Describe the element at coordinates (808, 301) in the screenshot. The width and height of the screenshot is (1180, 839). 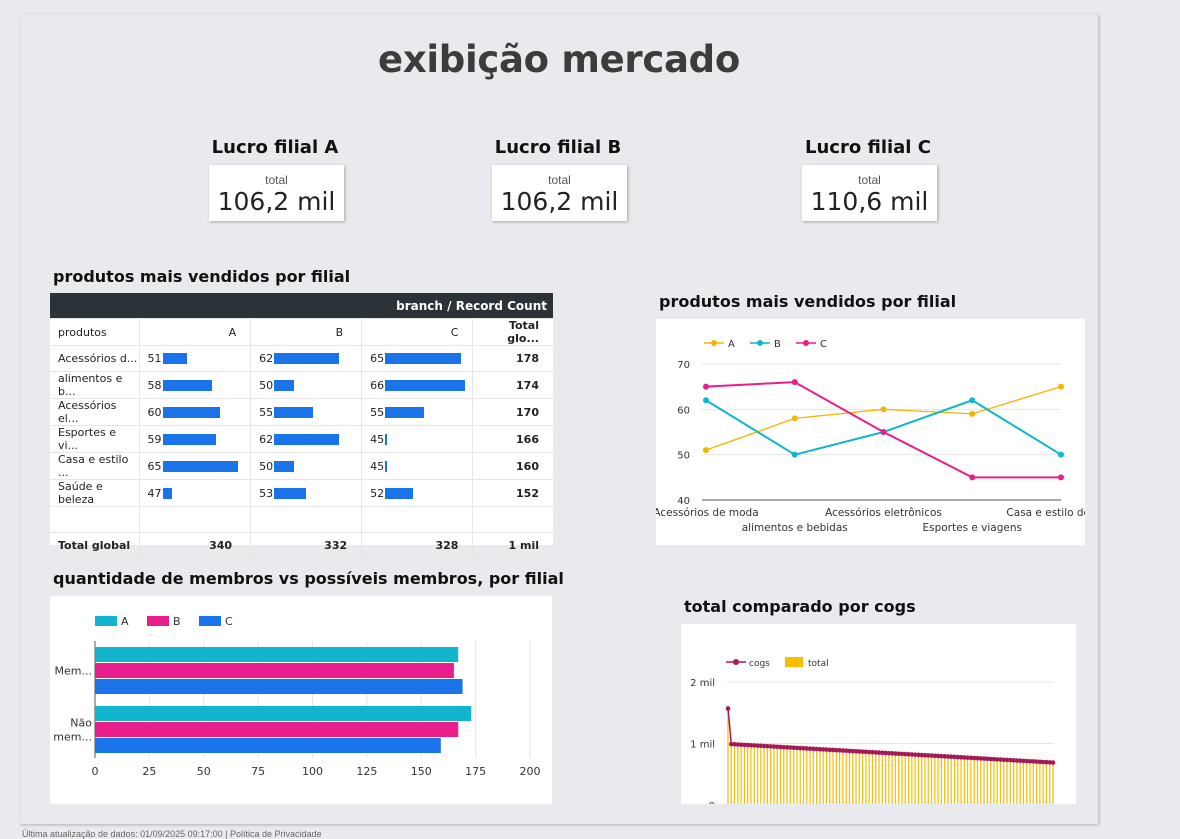
I see `line-chart-title: produtos mais vendidos por filial` at that location.